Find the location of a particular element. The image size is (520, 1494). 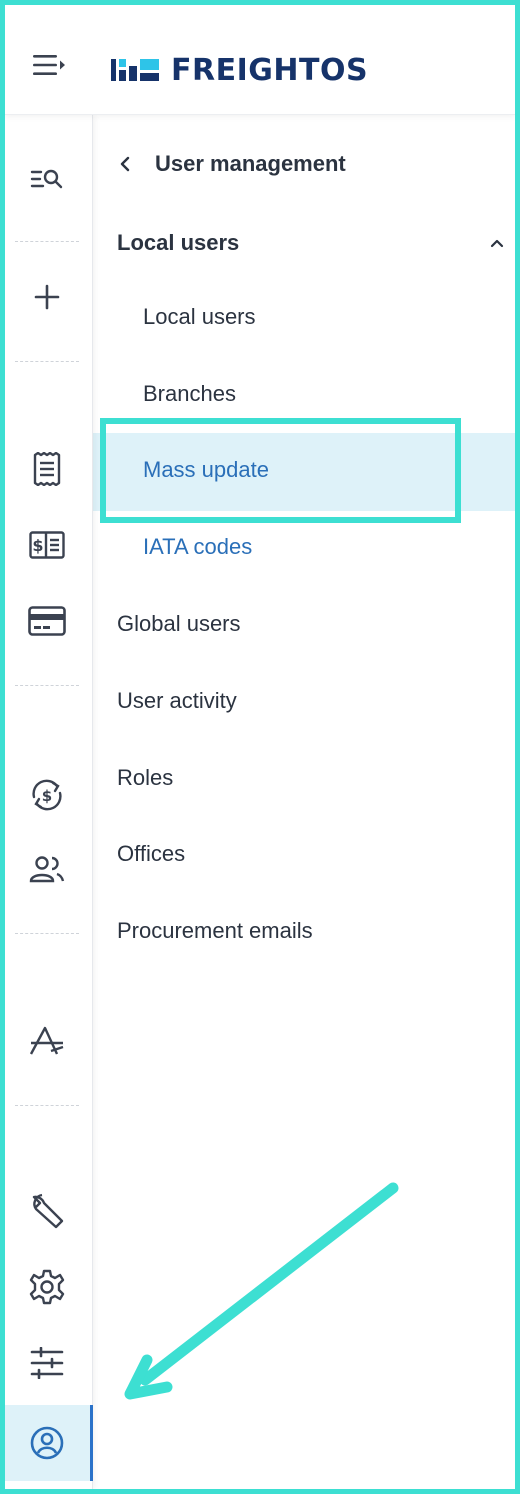

nav-global-users: Global users is located at coordinates (179, 624).